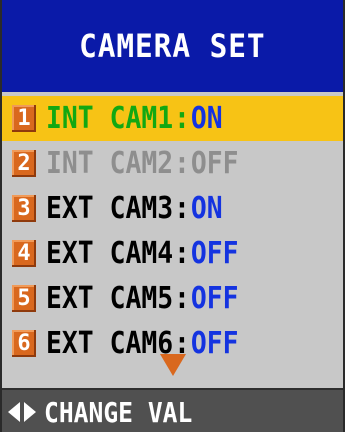  What do you see at coordinates (141, 118) in the screenshot?
I see `camera-name: CAM1` at bounding box center [141, 118].